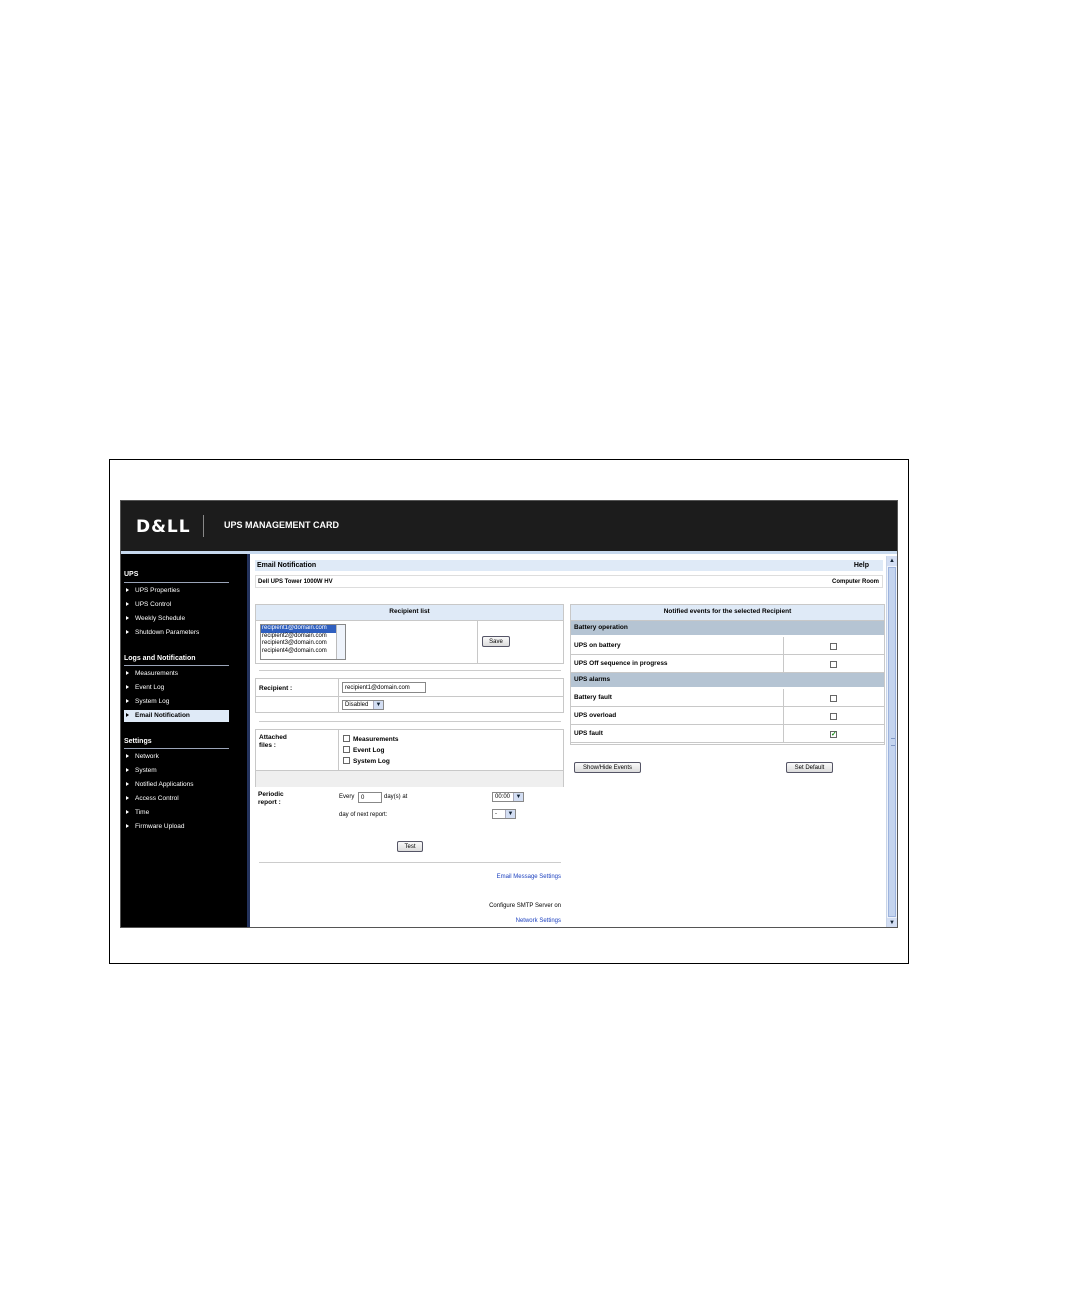 The width and height of the screenshot is (1082, 1298). I want to click on sidebar-item-email-notification: Email Notification, so click(176, 716).